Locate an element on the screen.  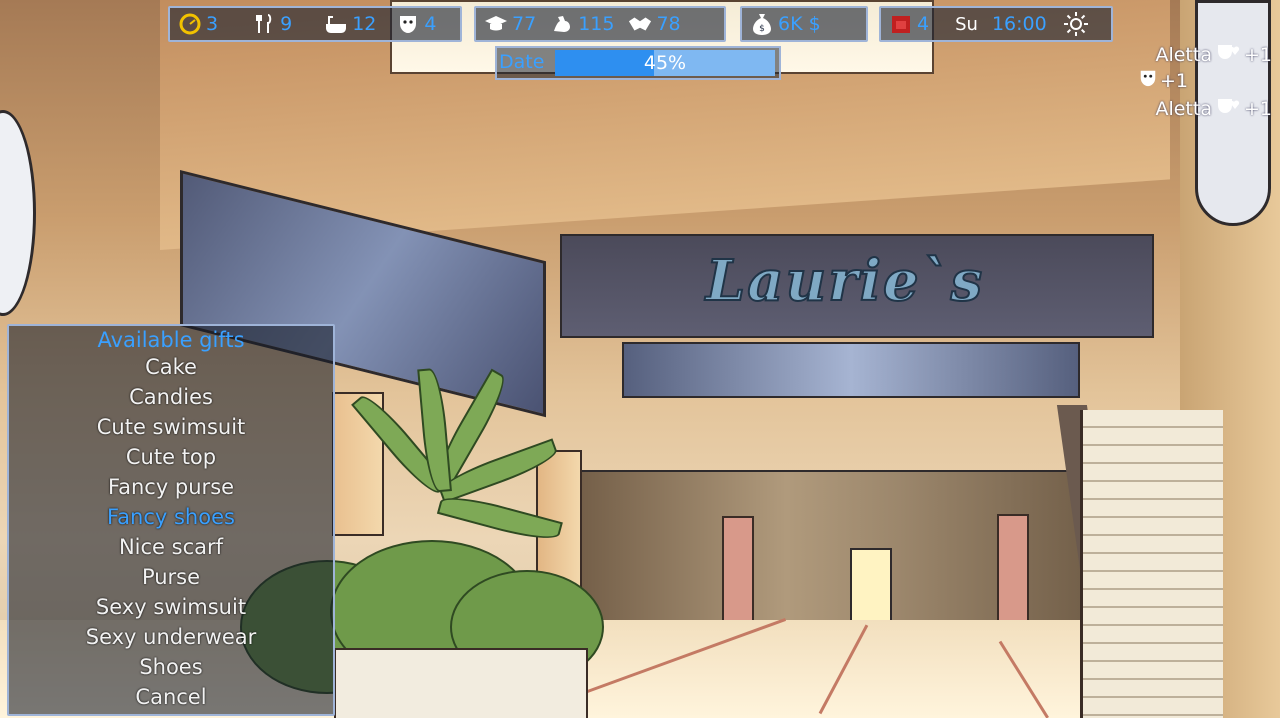
gift-option-cute-swimsuit: Cute swimsuit is located at coordinates (171, 427).